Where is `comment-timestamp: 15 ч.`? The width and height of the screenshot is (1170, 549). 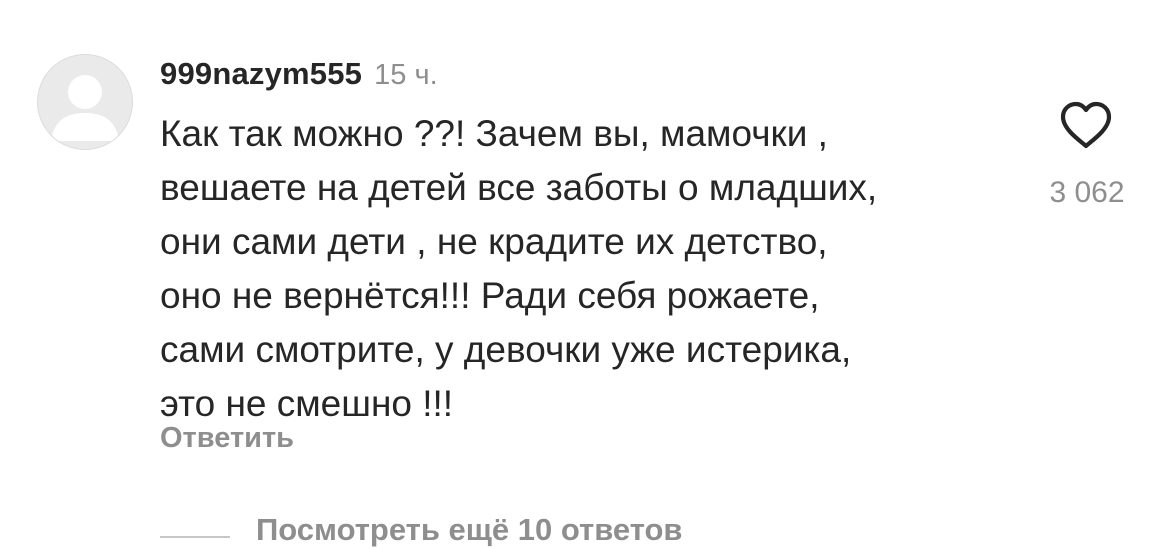
comment-timestamp: 15 ч. is located at coordinates (406, 75).